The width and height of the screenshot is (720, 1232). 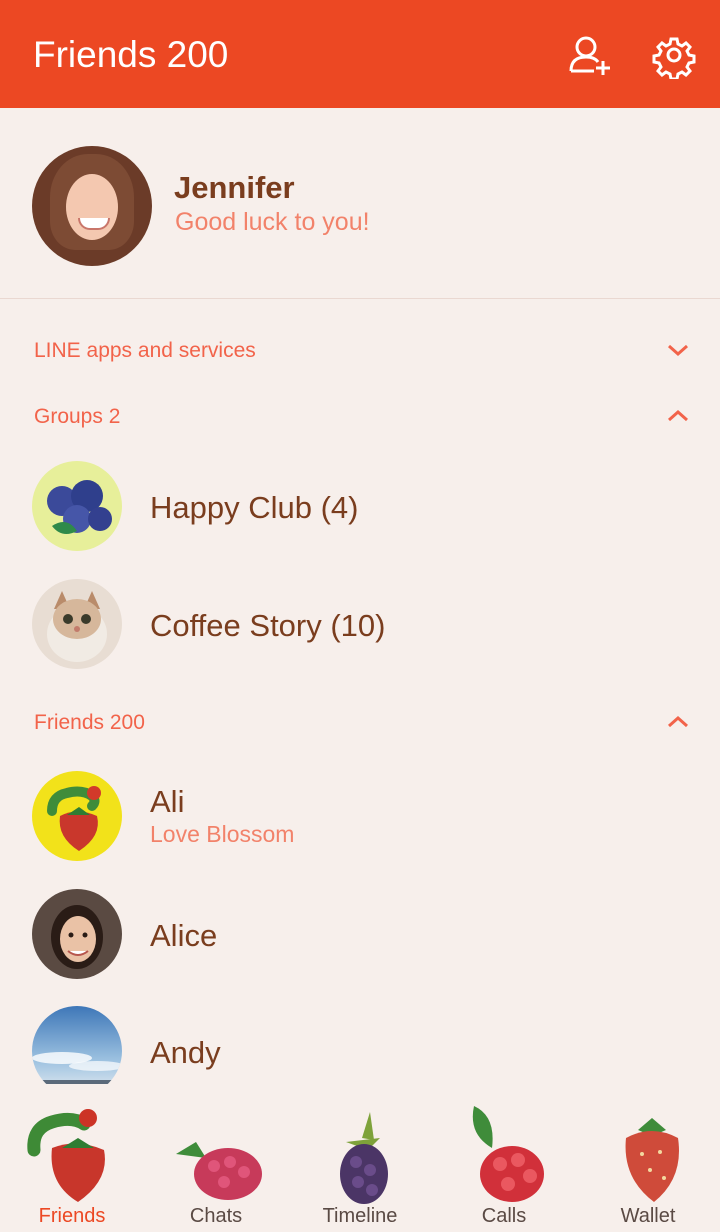 What do you see at coordinates (145, 350) in the screenshot?
I see `section-label: LINE apps and services` at bounding box center [145, 350].